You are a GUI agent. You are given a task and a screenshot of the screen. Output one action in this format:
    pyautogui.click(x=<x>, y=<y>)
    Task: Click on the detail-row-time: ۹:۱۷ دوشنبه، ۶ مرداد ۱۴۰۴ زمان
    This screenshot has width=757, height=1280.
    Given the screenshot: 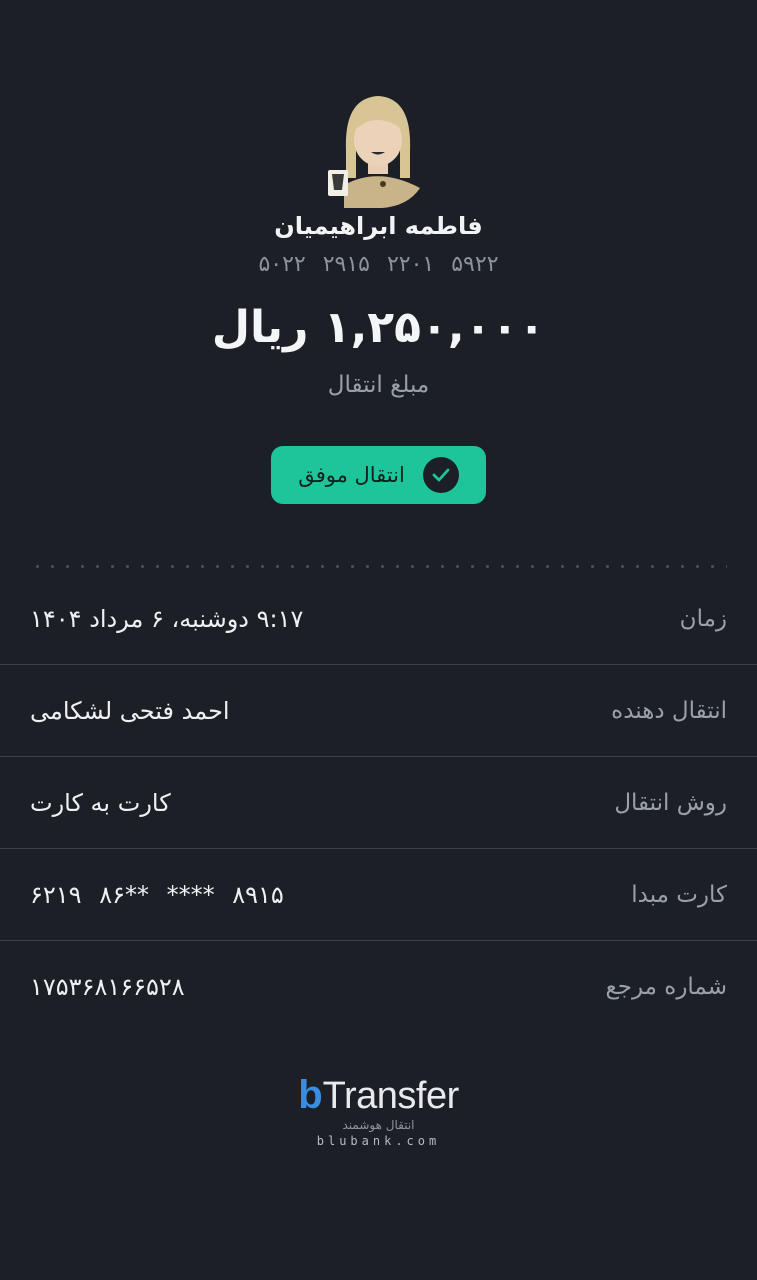 What is the action you would take?
    pyautogui.click(x=378, y=619)
    